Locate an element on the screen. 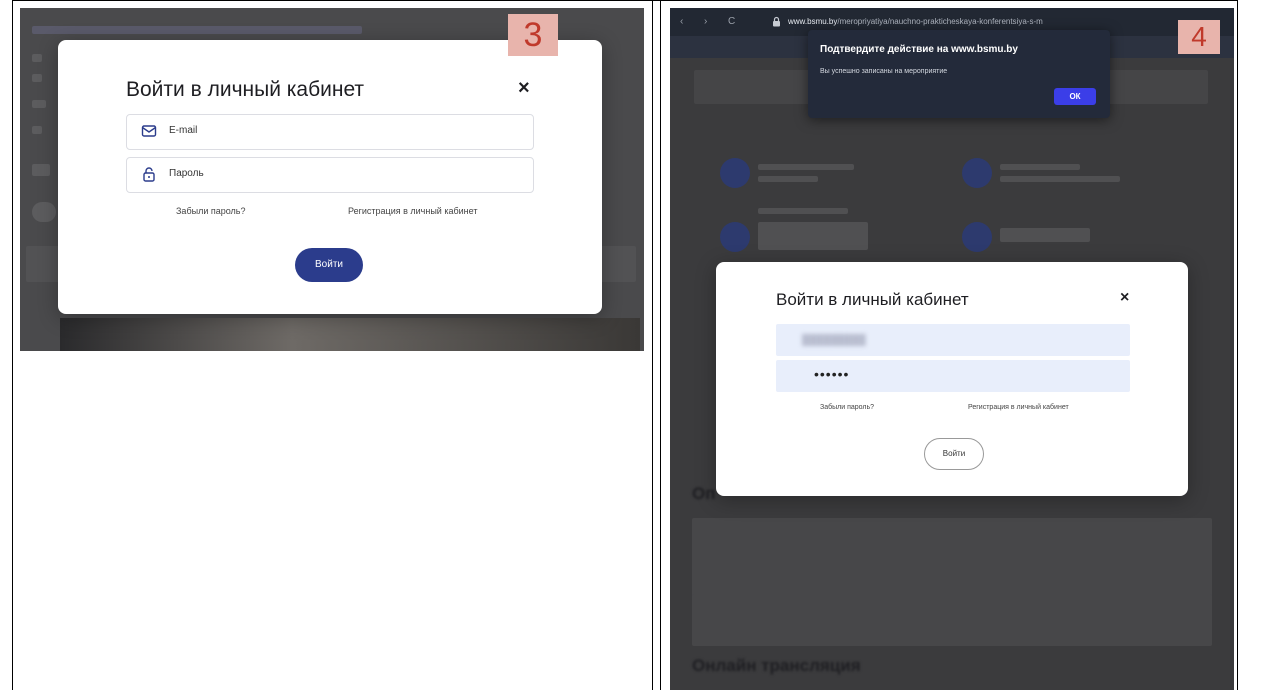 This screenshot has width=1287, height=690. dialog-message: Вы успешно записаны на мероприятие is located at coordinates (884, 71).